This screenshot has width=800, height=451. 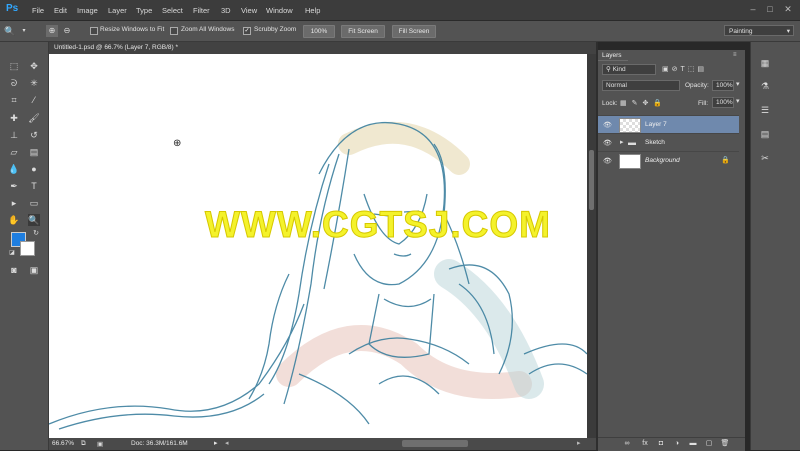 I want to click on menu-window: Window, so click(x=279, y=10).